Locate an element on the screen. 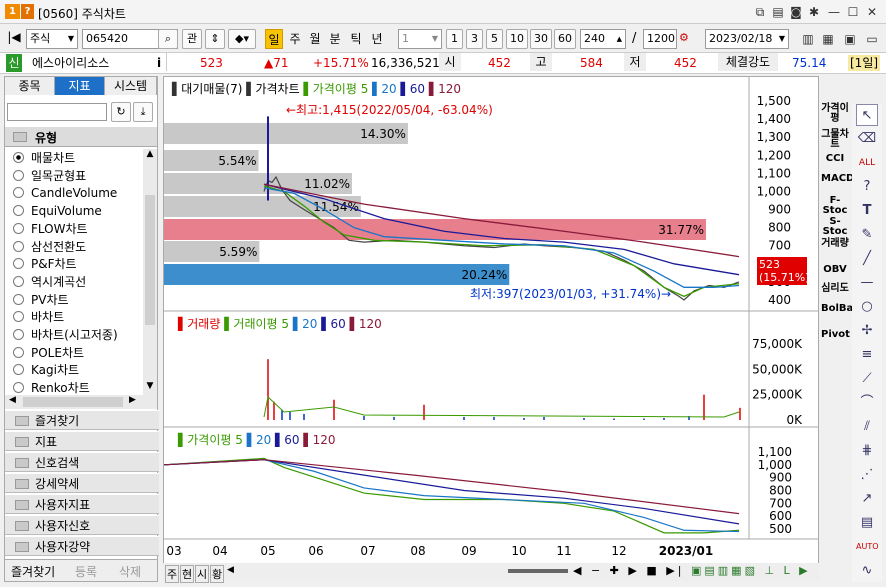 The image size is (886, 587). folder-item: 사용자신호 is located at coordinates (82, 525).